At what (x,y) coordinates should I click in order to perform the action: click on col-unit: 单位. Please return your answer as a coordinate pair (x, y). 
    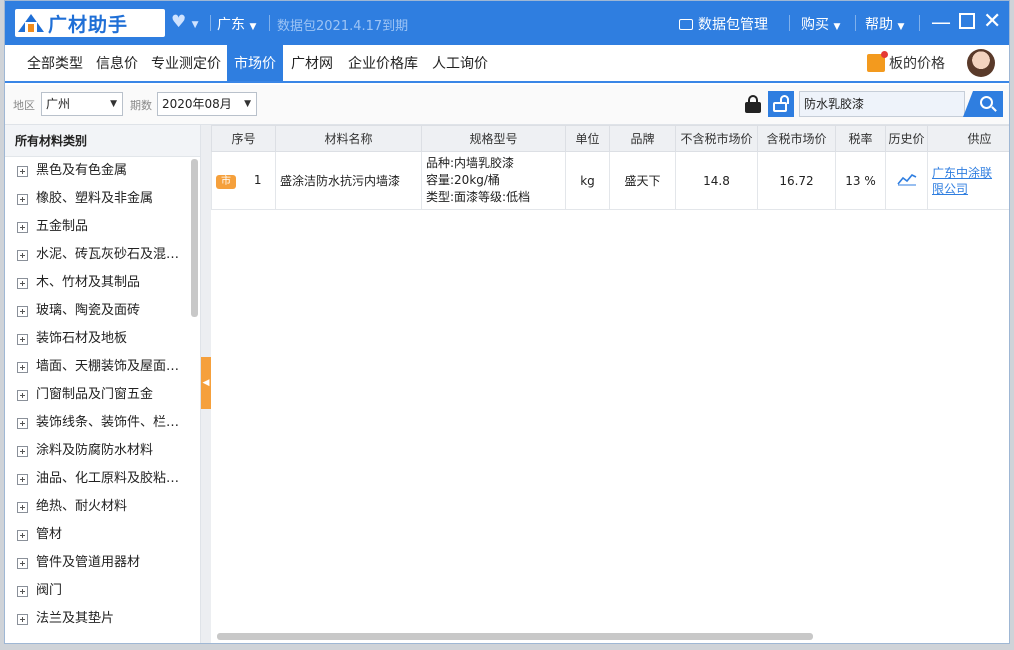
    Looking at the image, I should click on (587, 138).